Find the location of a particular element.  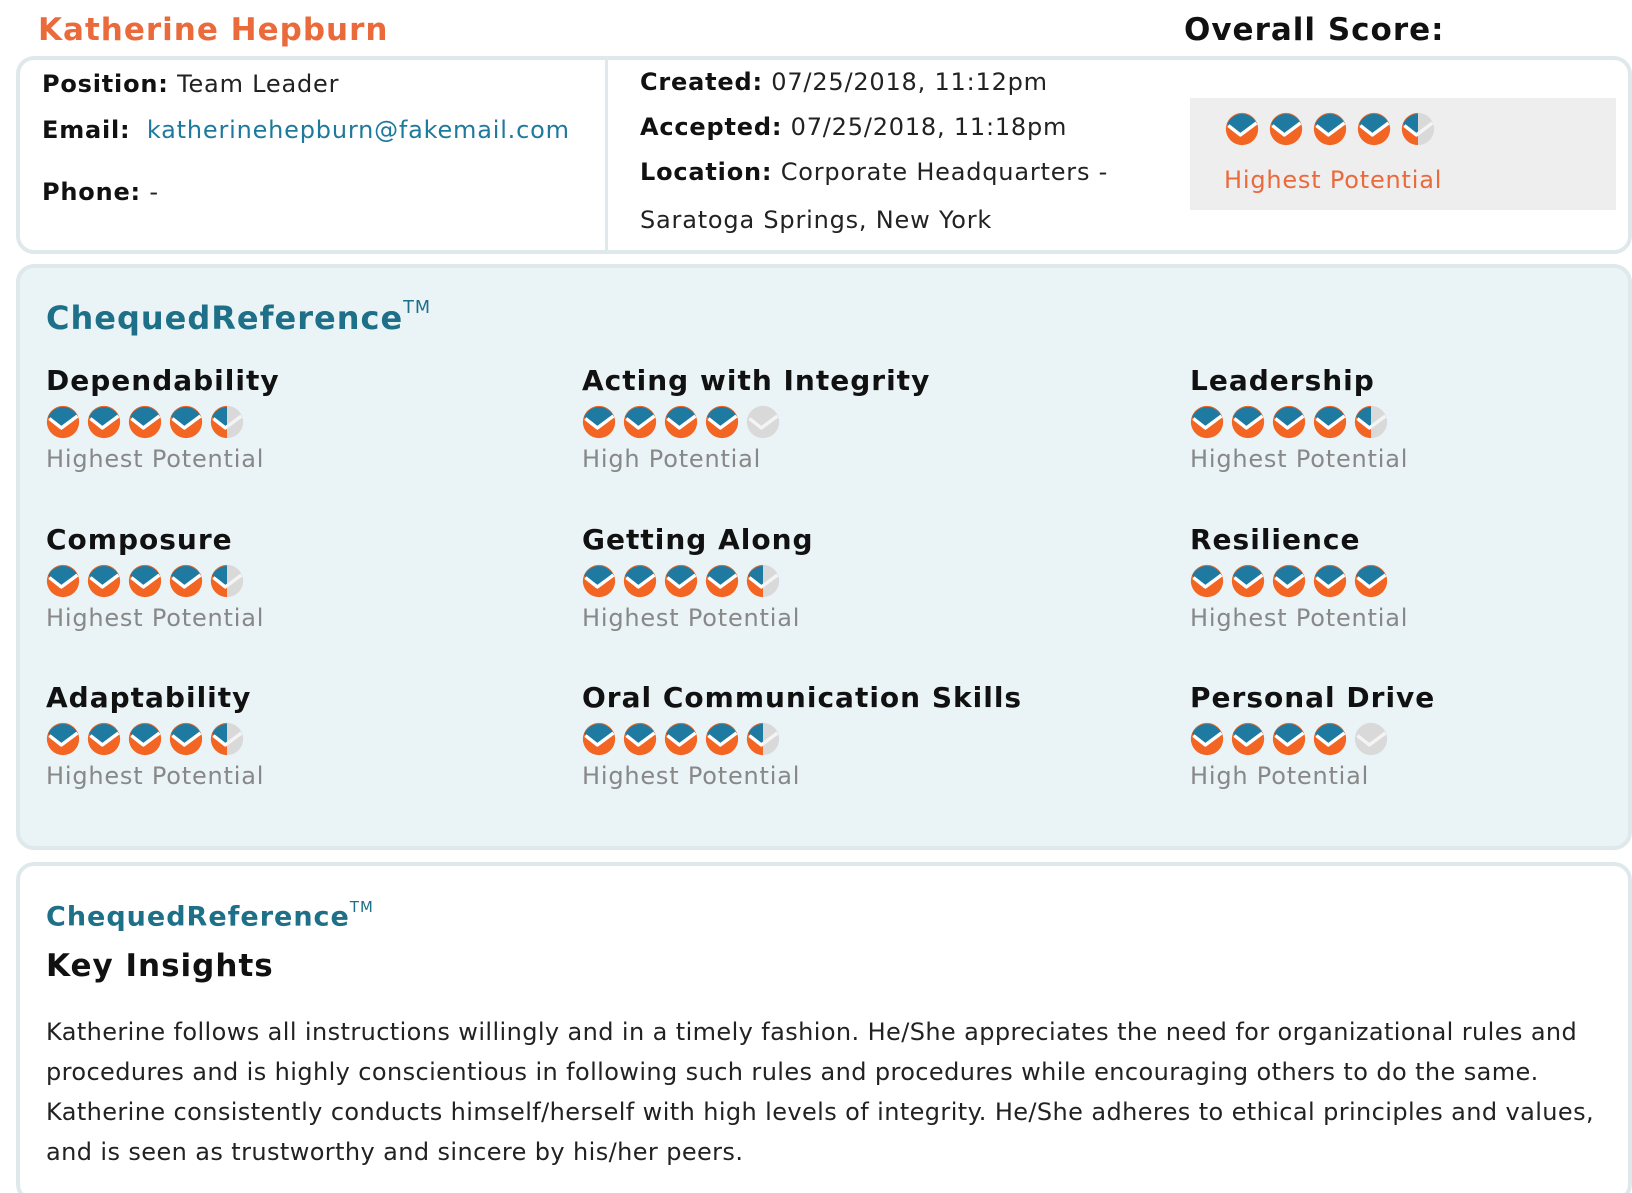

accepted-value: 07/25/2018, 11:18pm is located at coordinates (929, 127).